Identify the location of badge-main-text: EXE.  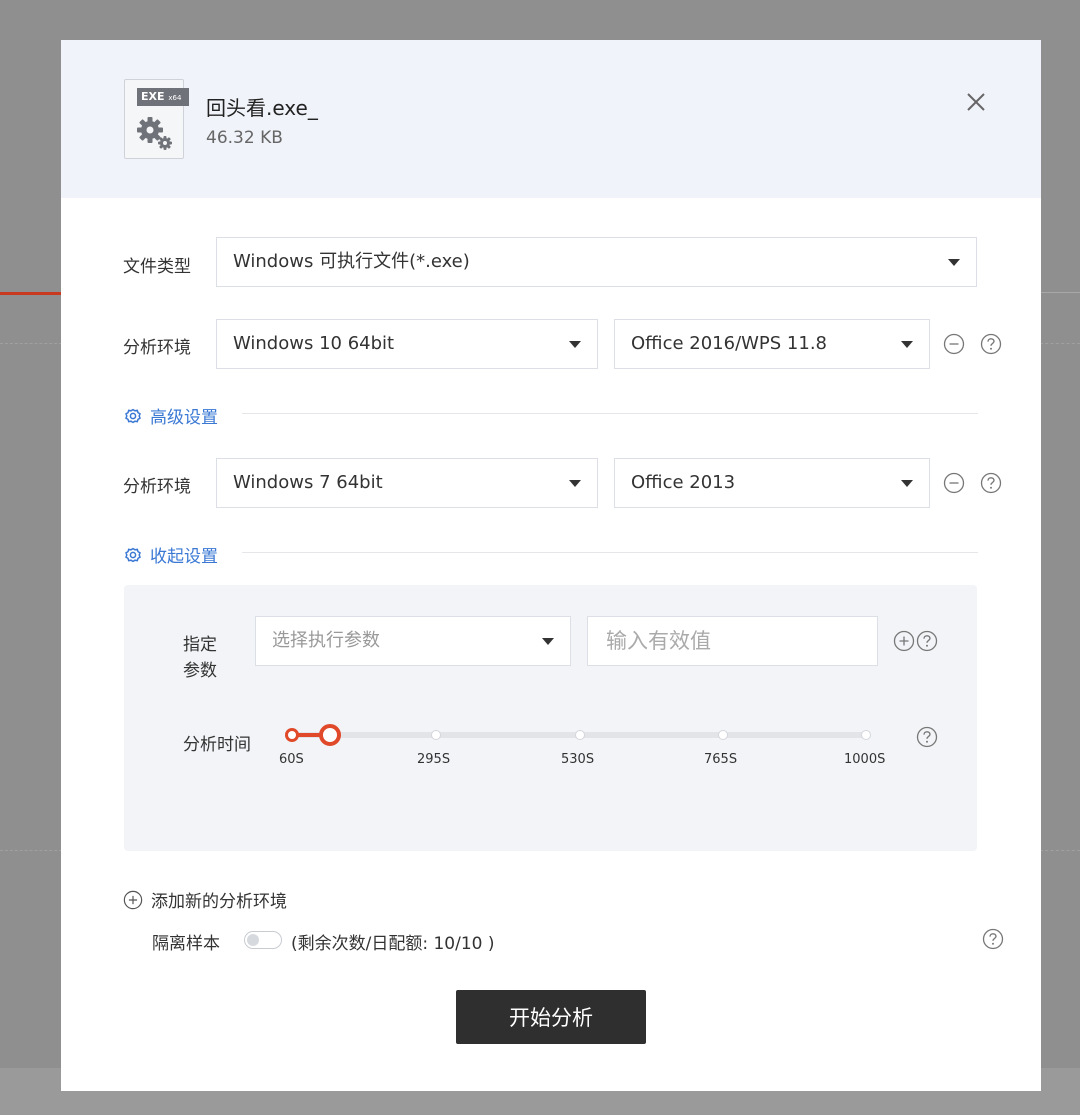
(153, 96).